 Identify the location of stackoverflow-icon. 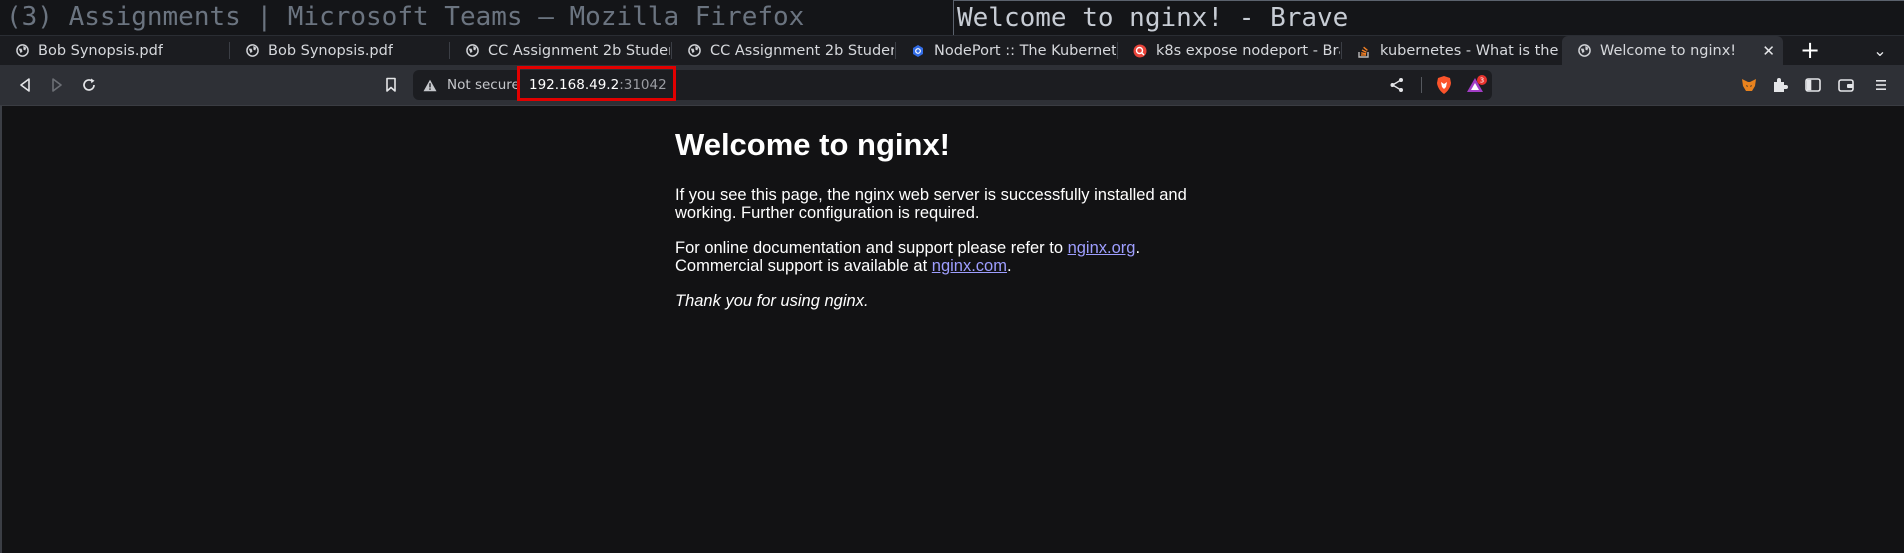
(1364, 51).